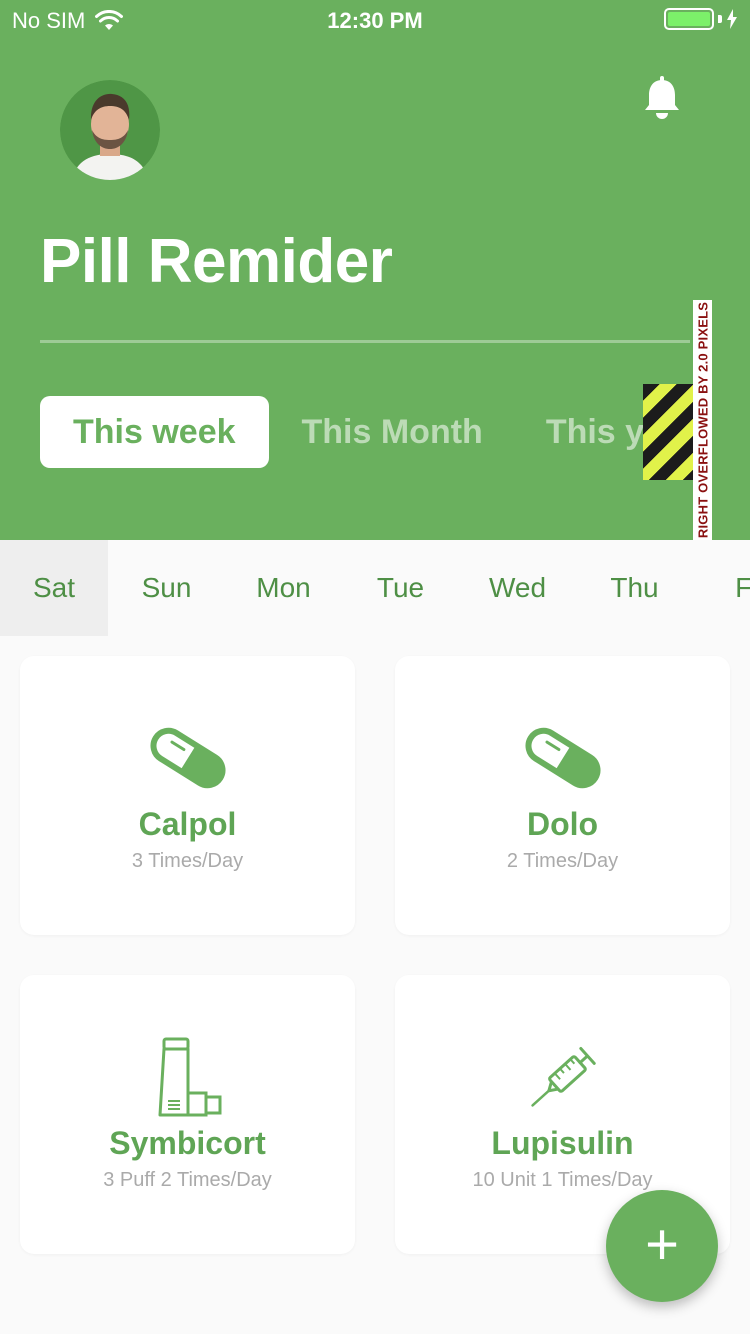  I want to click on medicine-card-calpol: Calpol 3 Times/Day, so click(187, 795).